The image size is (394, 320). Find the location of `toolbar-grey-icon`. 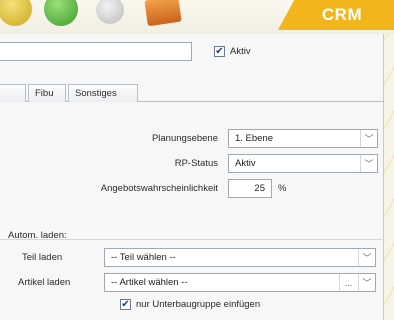

toolbar-grey-icon is located at coordinates (110, 12).